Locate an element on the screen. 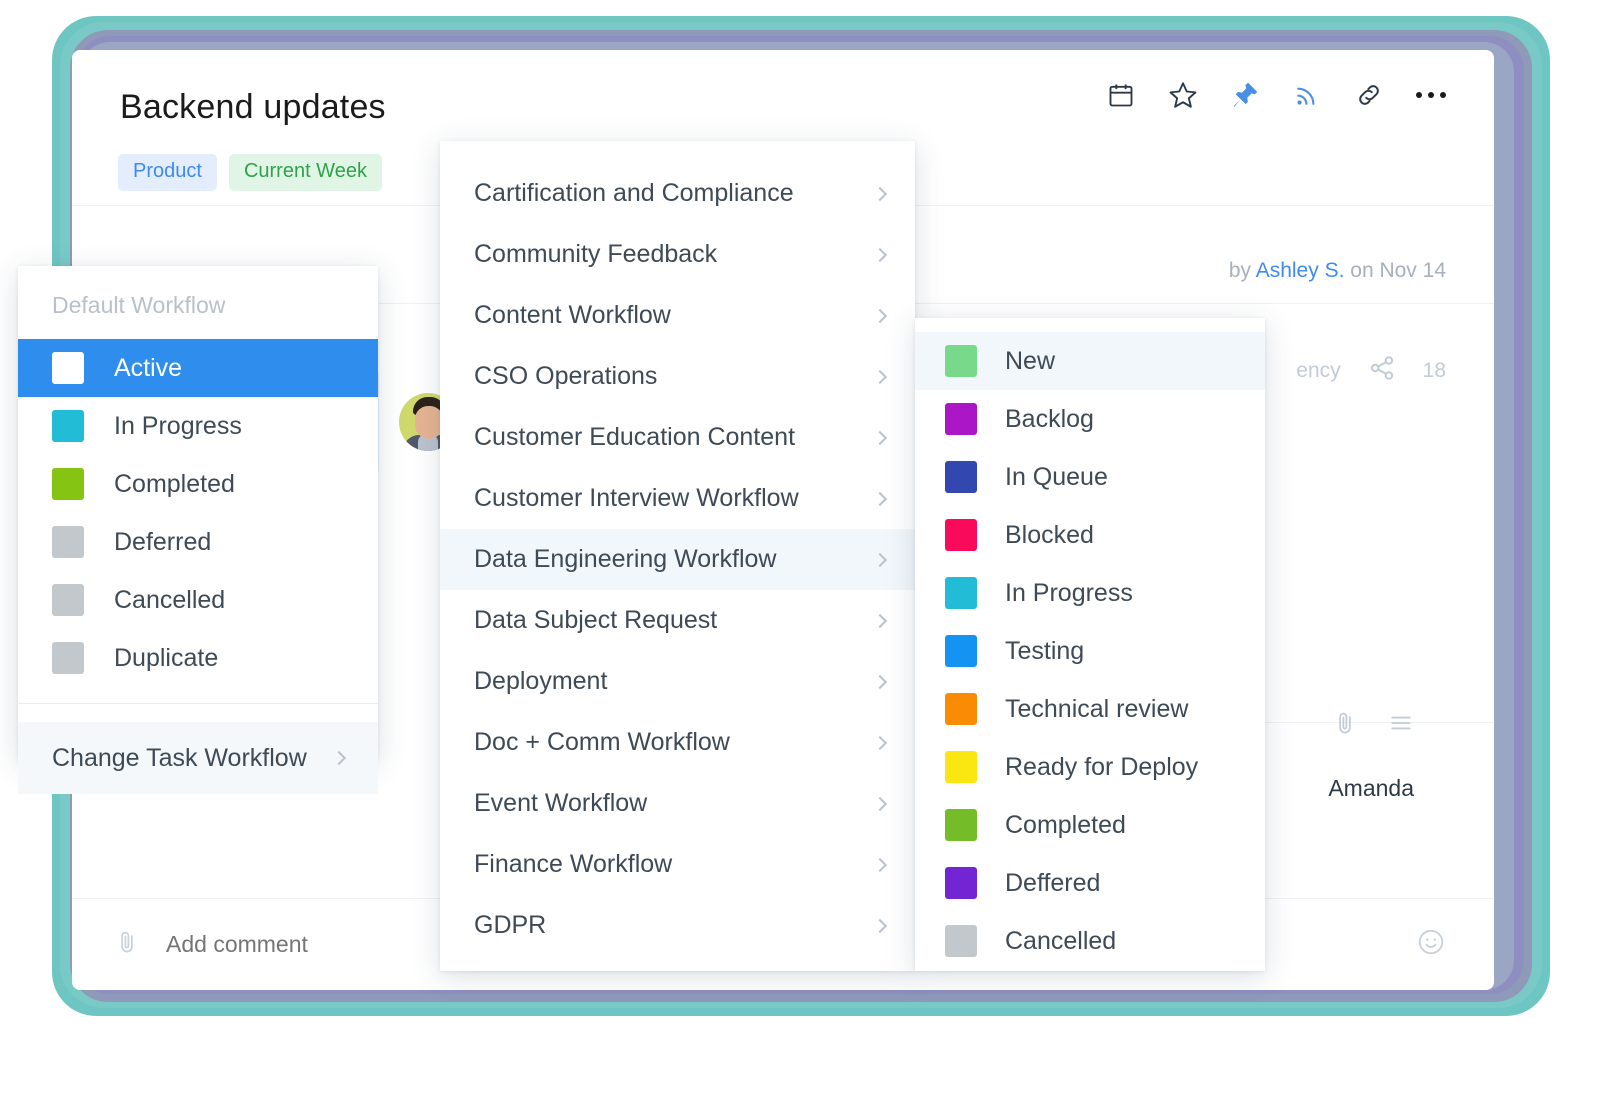  change-task-workflow-label: Change Task Workflow is located at coordinates (179, 757).